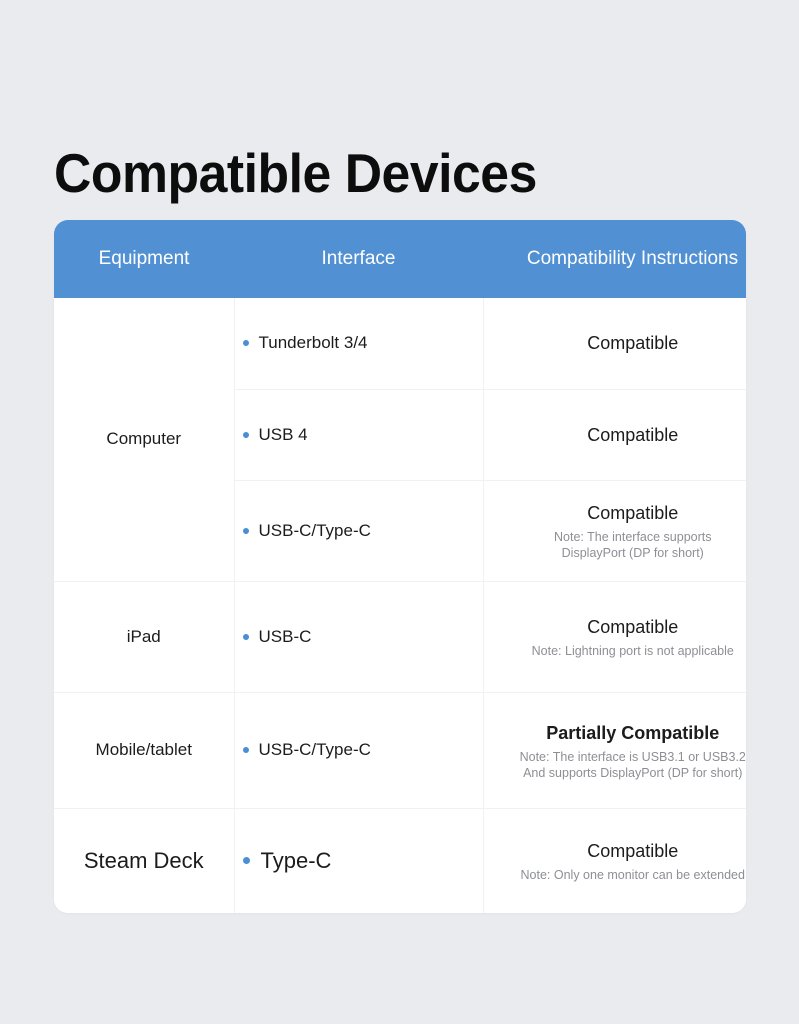 The height and width of the screenshot is (1024, 799). What do you see at coordinates (144, 750) in the screenshot?
I see `cell-equipment-mobile-tablet: Mobile/tablet` at bounding box center [144, 750].